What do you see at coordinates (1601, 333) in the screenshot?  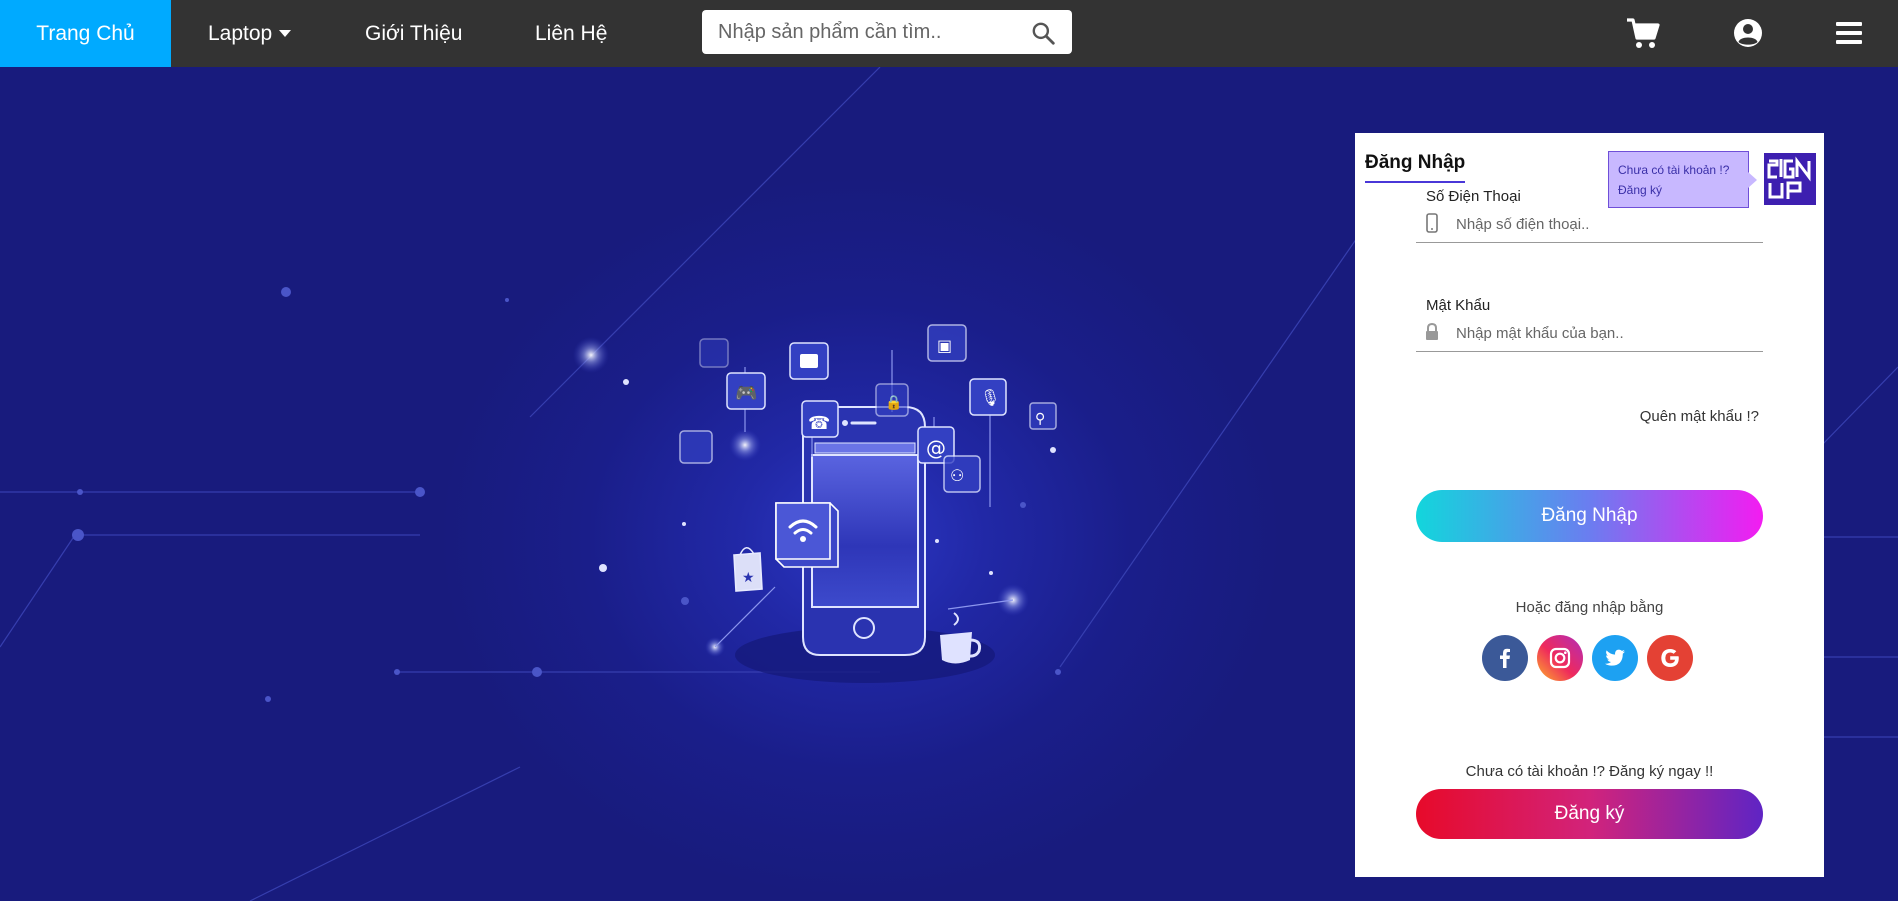 I see `password-input` at bounding box center [1601, 333].